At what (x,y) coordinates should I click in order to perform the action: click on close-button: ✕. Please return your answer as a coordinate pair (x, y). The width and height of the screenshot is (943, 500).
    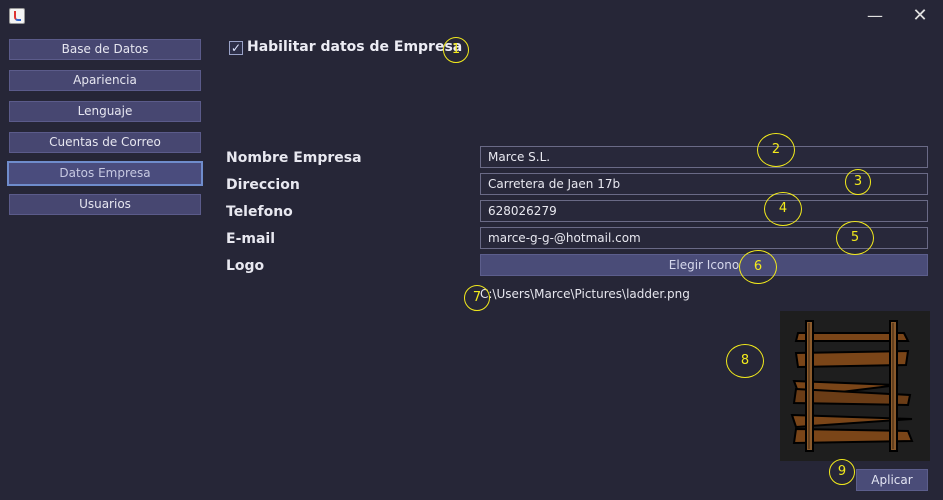
    Looking at the image, I should click on (920, 16).